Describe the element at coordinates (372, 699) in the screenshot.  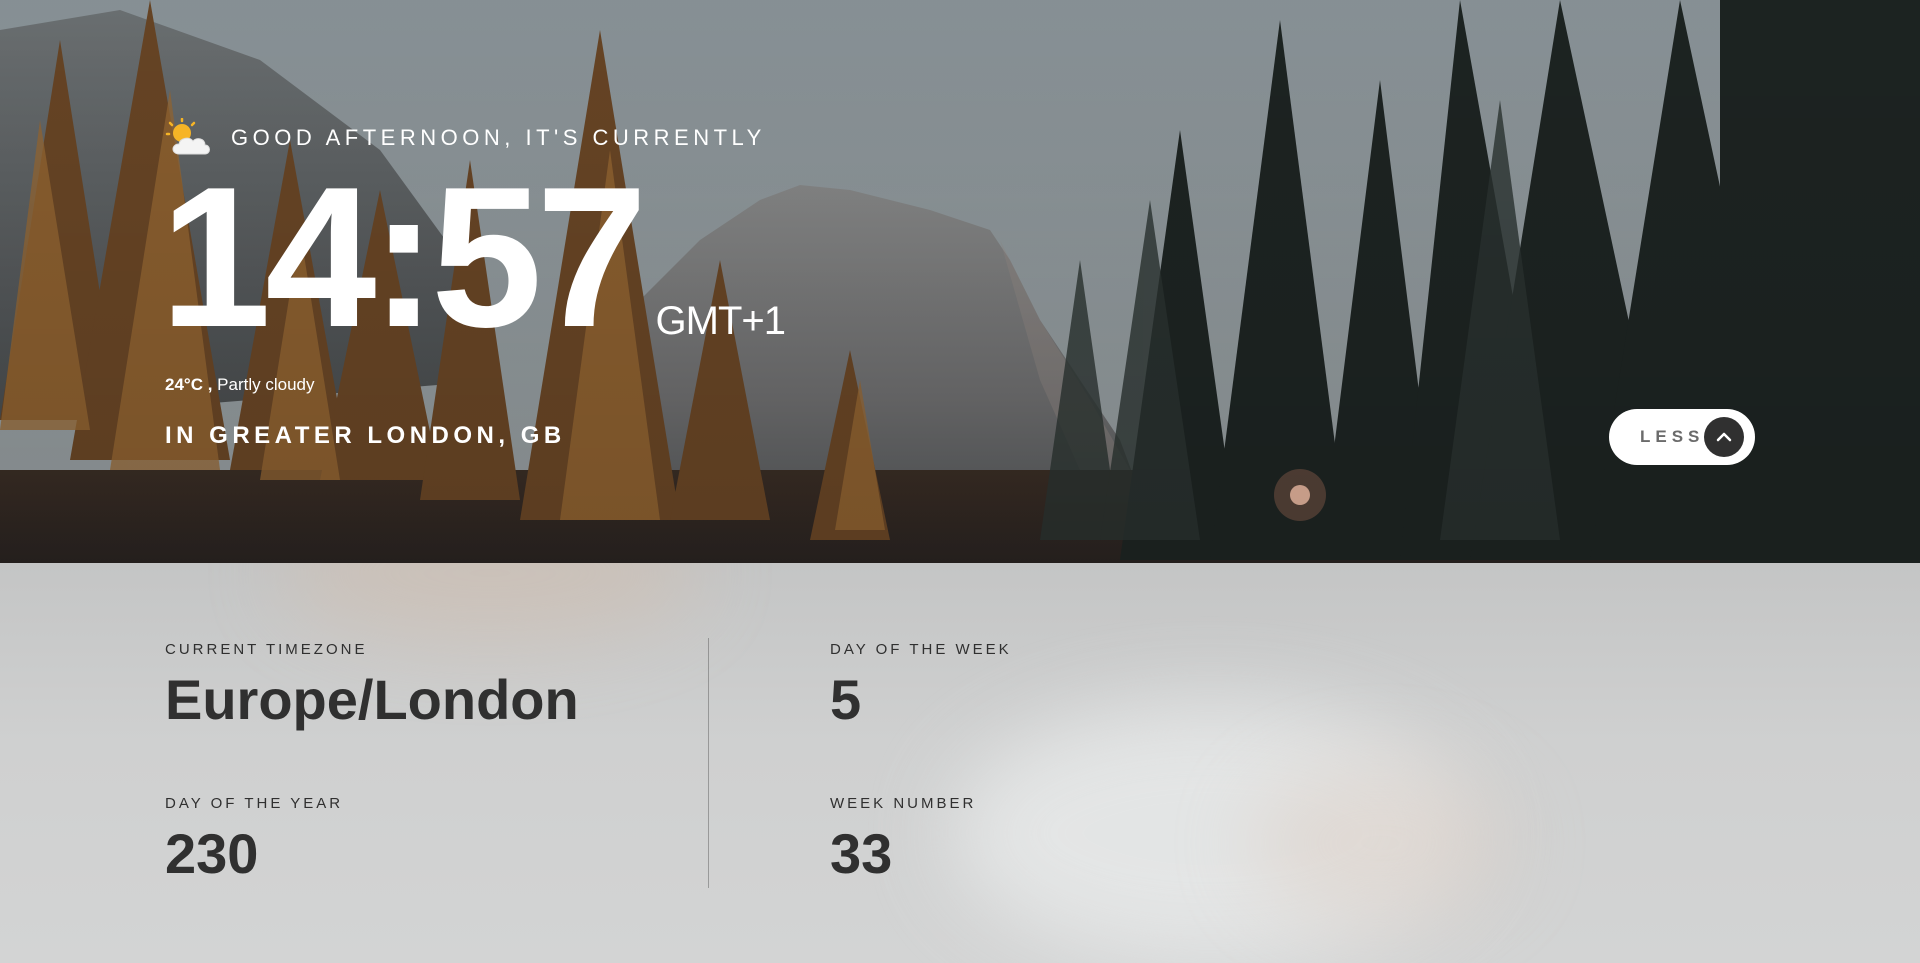
I see `current-timezone-value: Europe/London` at that location.